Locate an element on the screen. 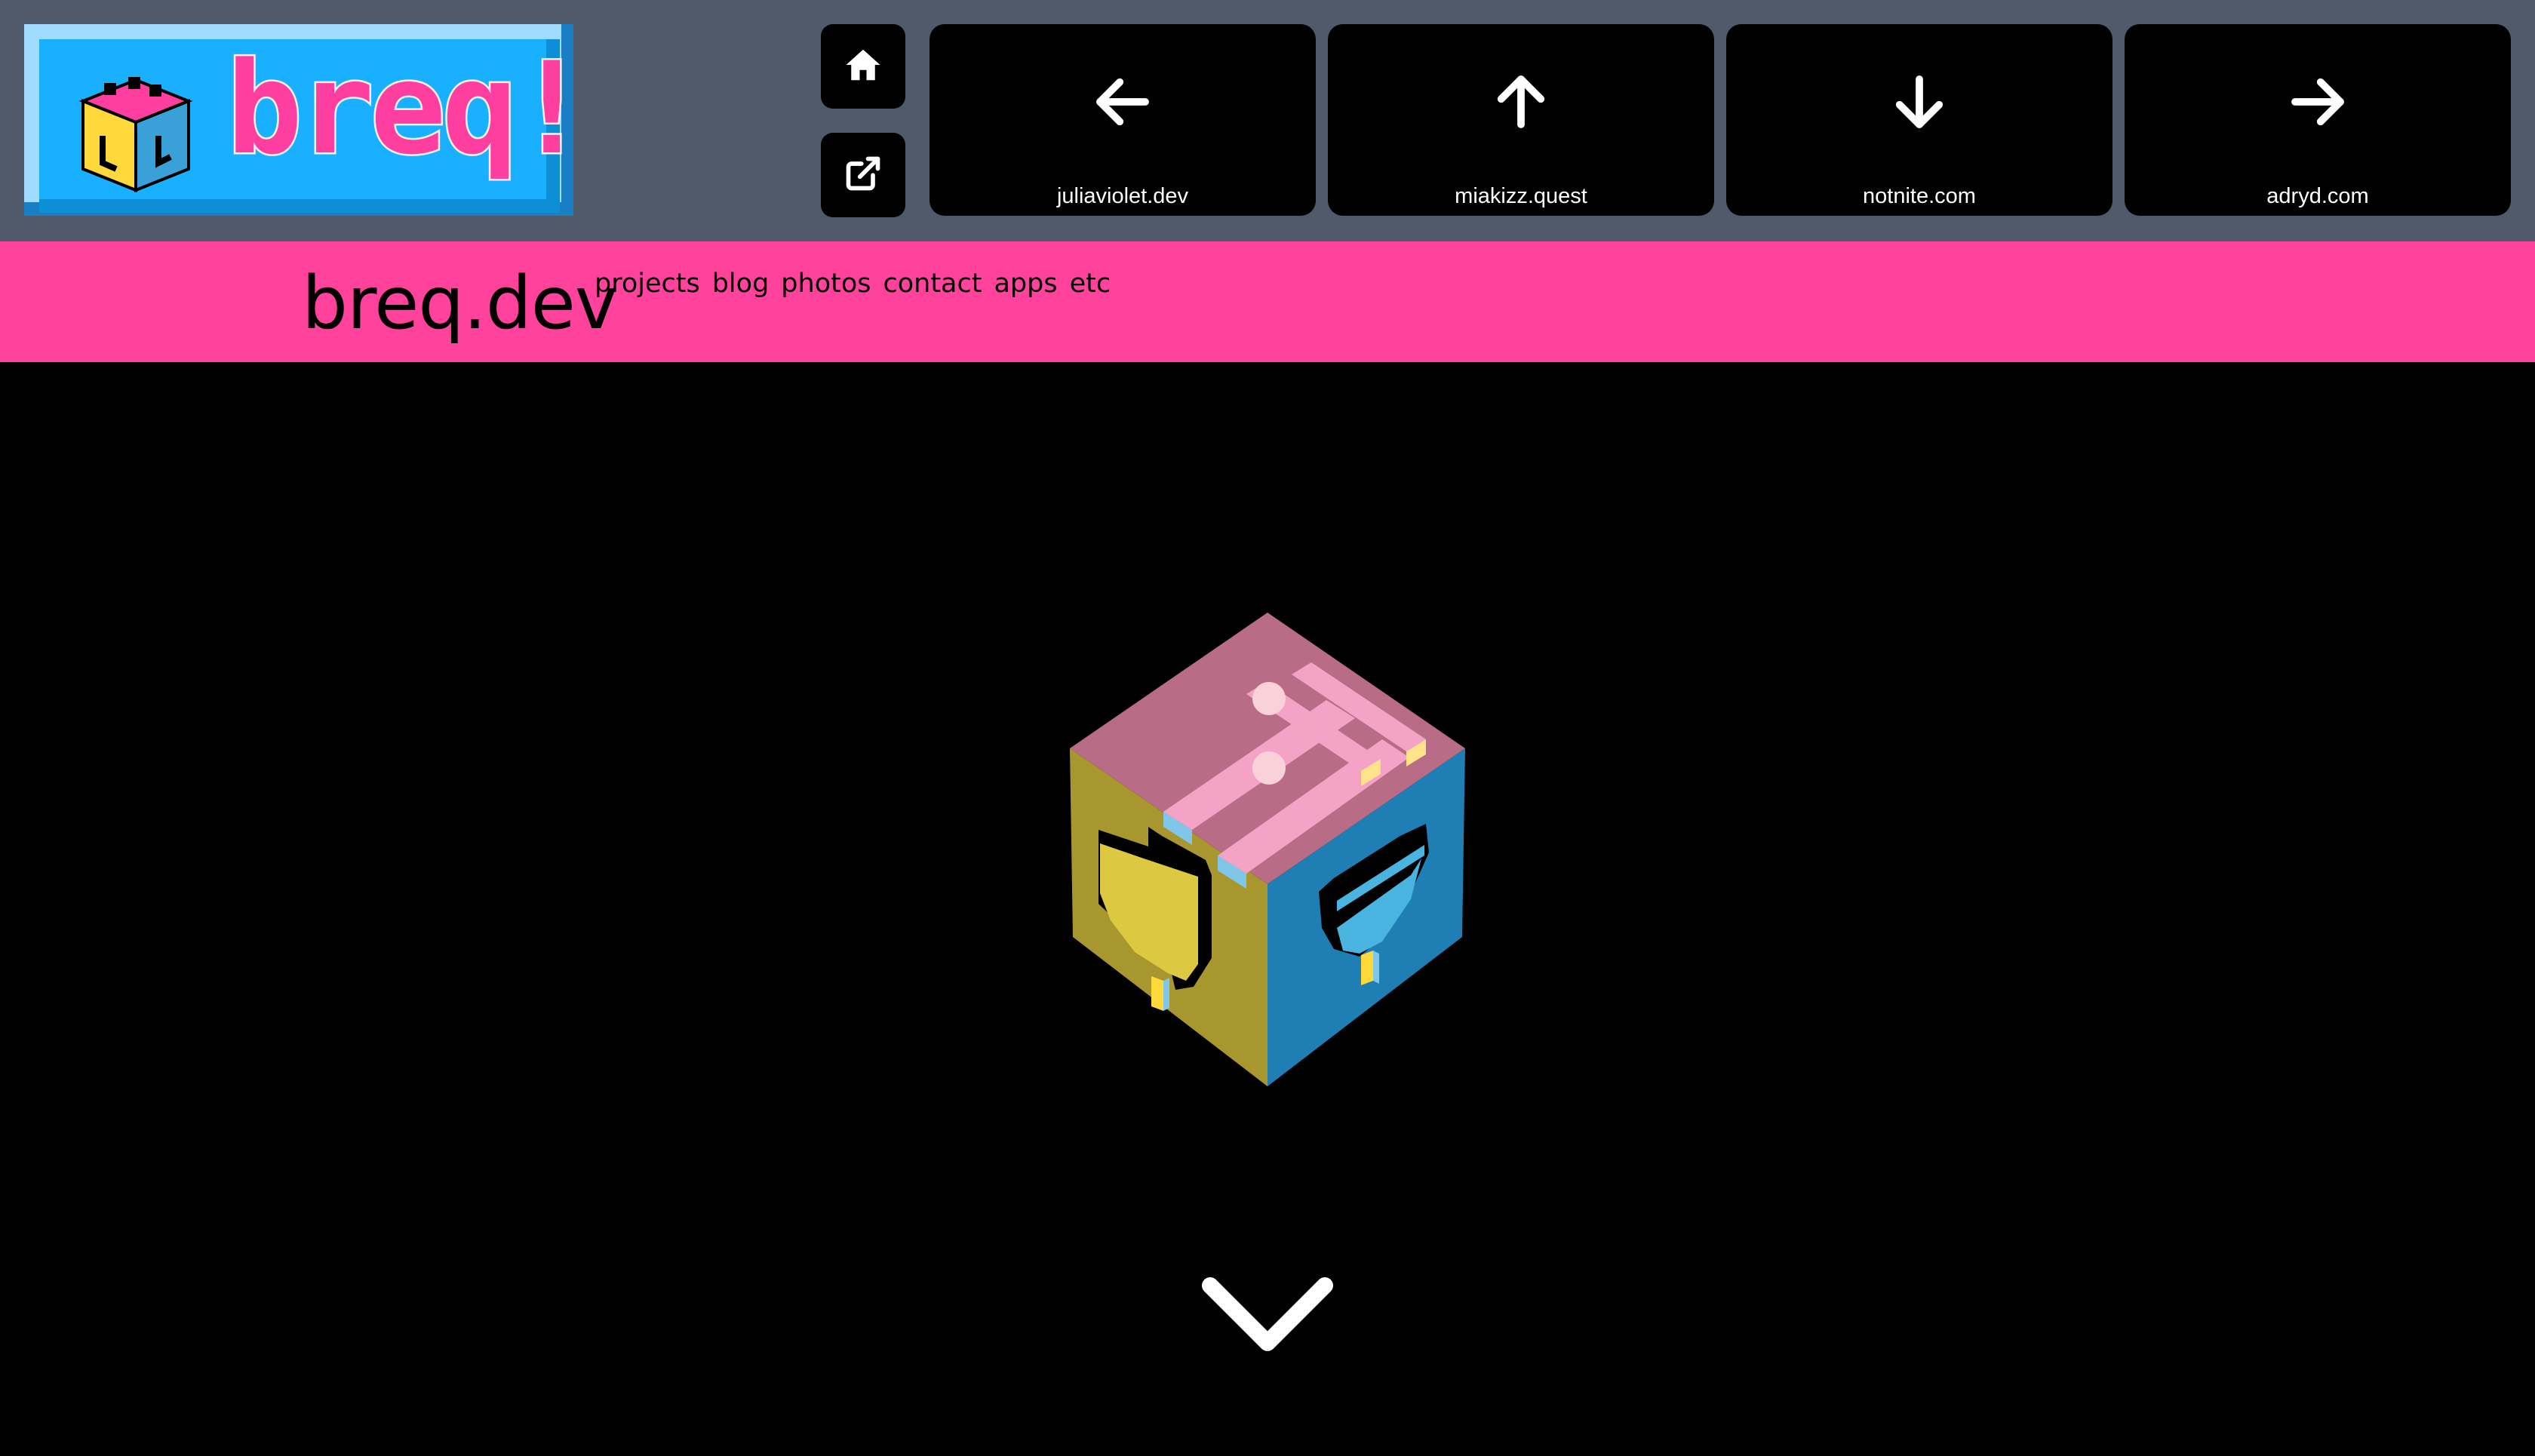 This screenshot has height=1456, width=2535. webring-up-button: miakizz.quest is located at coordinates (1521, 120).